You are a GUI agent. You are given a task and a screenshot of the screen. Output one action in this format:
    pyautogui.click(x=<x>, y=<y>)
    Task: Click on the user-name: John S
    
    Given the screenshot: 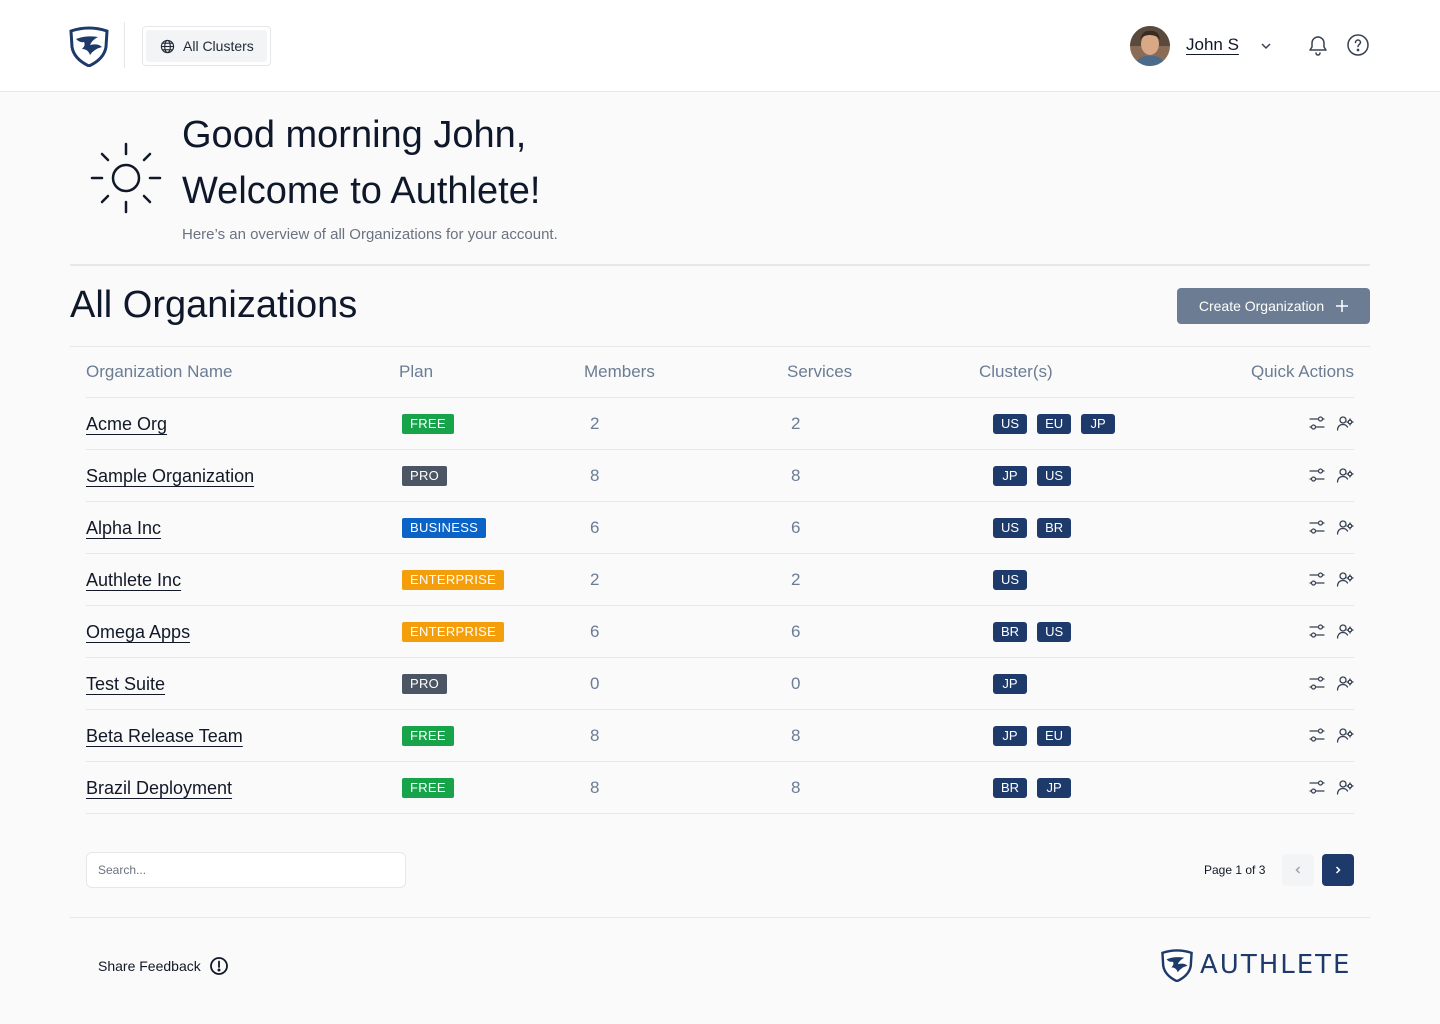 What is the action you would take?
    pyautogui.click(x=1212, y=45)
    